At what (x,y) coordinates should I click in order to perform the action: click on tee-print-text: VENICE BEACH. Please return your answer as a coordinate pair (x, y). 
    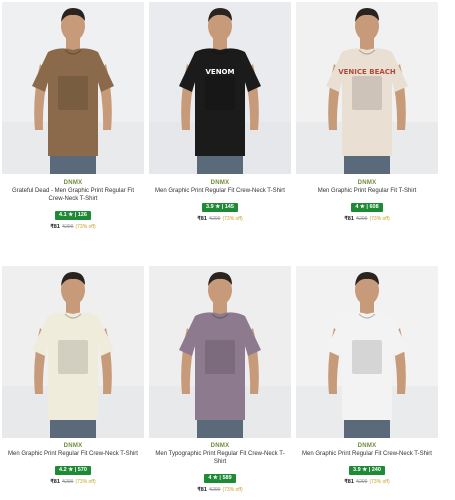
    Looking at the image, I should click on (367, 72).